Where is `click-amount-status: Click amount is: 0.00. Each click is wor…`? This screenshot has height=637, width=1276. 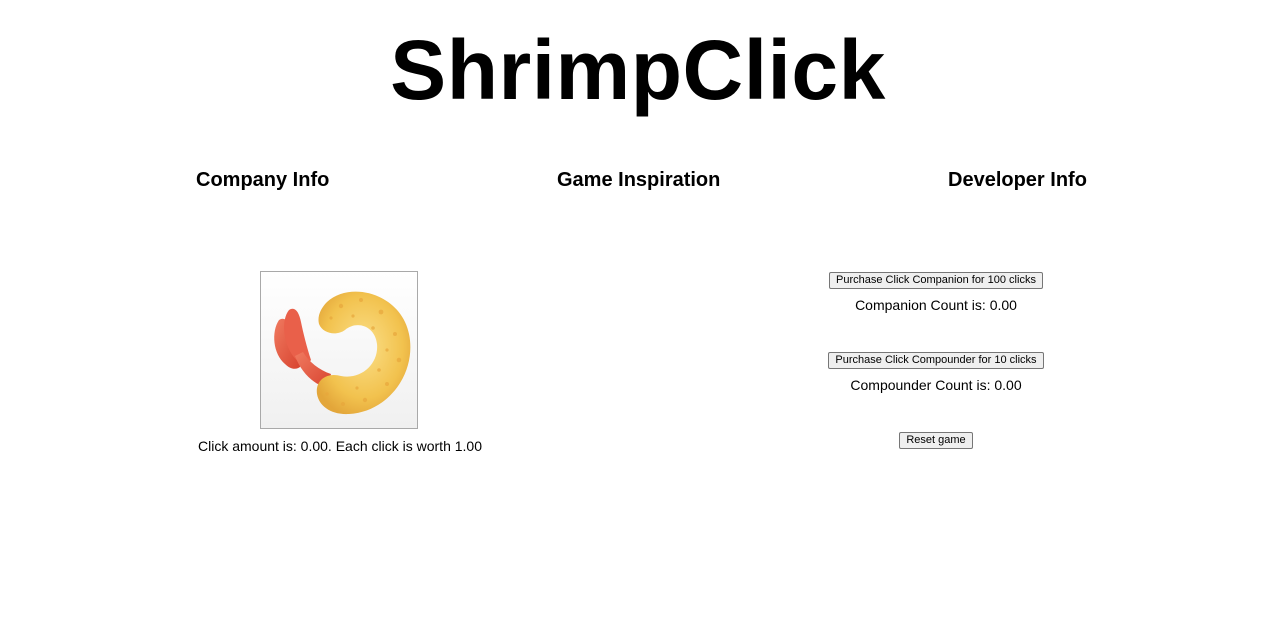
click-amount-status: Click amount is: 0.00. Each click is wor… is located at coordinates (339, 446).